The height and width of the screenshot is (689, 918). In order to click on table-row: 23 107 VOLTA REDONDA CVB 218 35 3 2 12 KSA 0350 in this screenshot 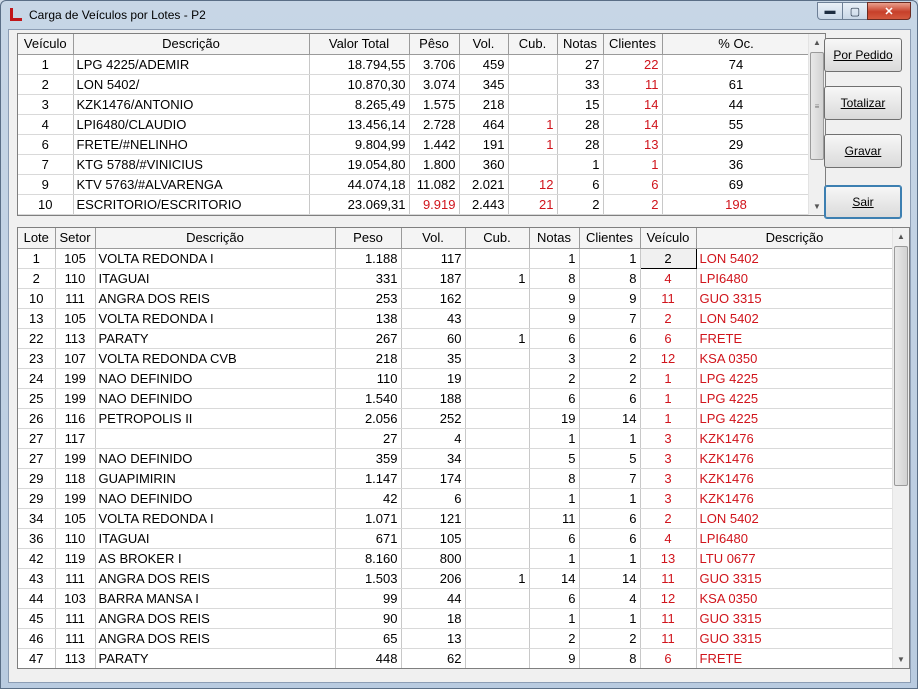, I will do `click(456, 358)`.